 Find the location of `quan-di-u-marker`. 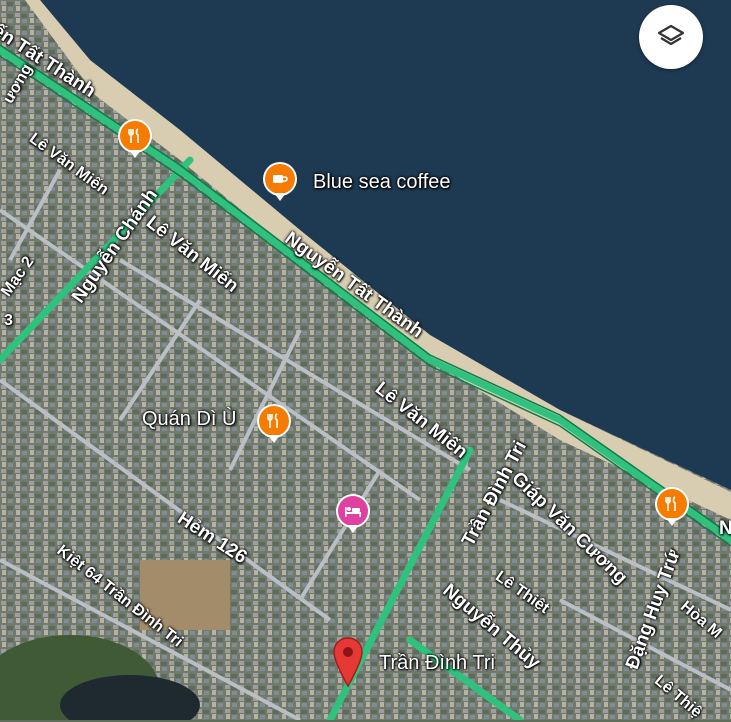

quan-di-u-marker is located at coordinates (274, 424).